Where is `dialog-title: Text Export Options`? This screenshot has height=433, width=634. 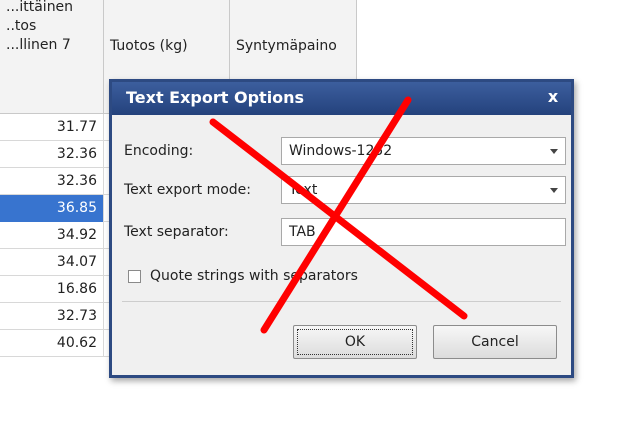
dialog-title: Text Export Options is located at coordinates (215, 97).